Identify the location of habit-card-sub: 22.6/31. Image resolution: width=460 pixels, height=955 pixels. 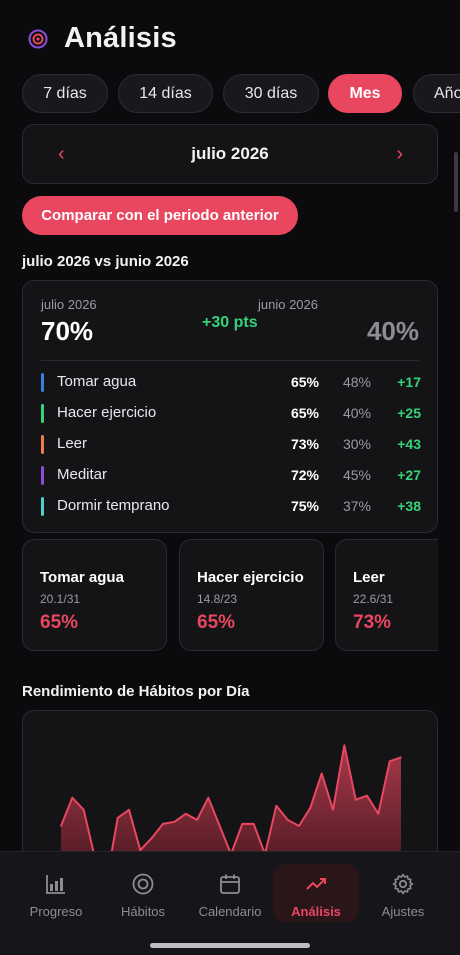
(373, 599).